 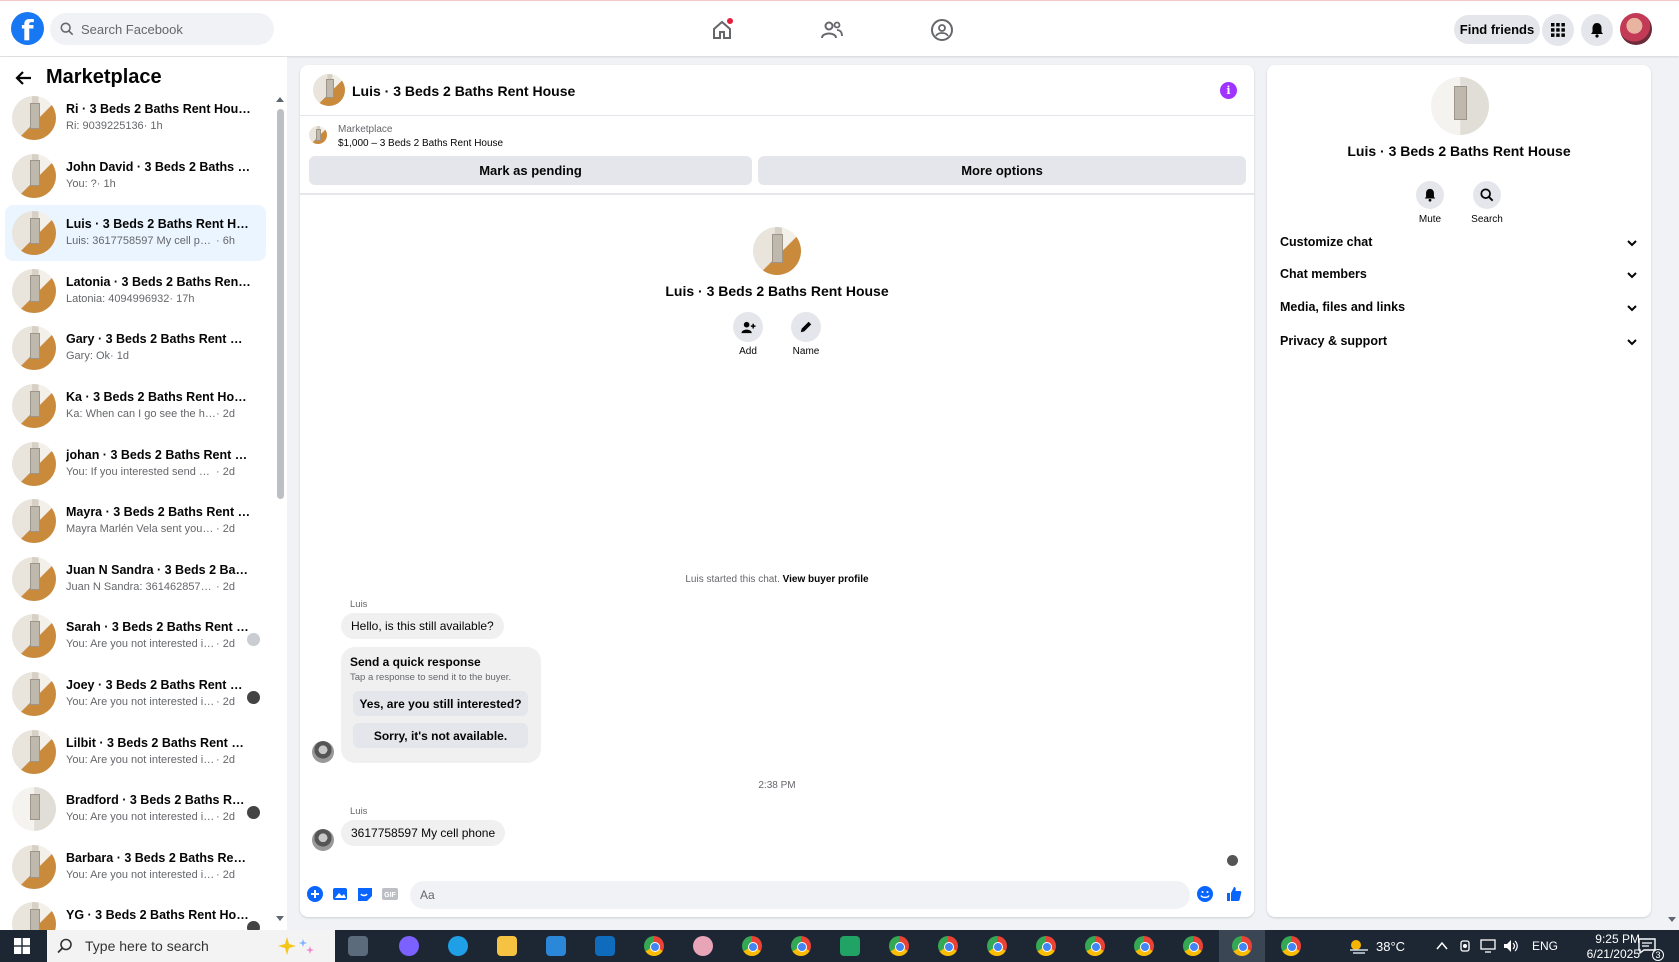 I want to click on clock-time: 9:25 PM, so click(x=1612, y=939).